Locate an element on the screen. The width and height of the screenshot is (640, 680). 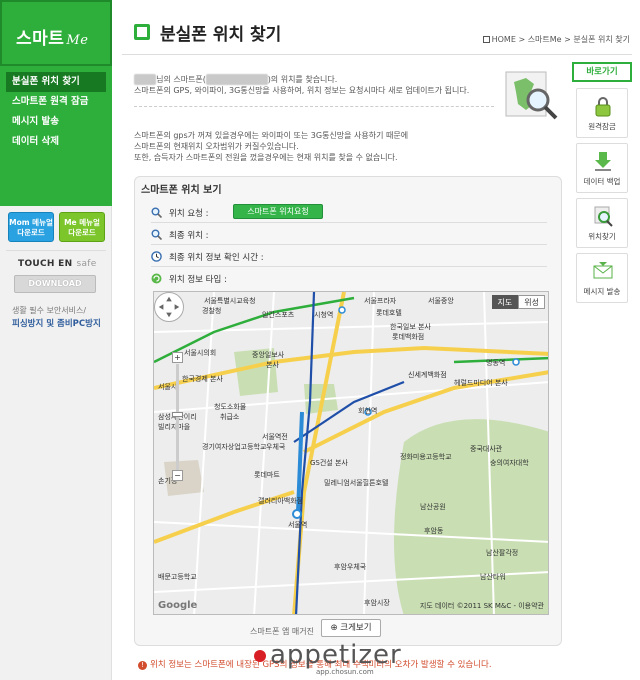
side-nav: 분실폰 위치 찾기 스마트폰 원격 잠금 메시지 발송 데이터 삭제 is located at coordinates (56, 136).